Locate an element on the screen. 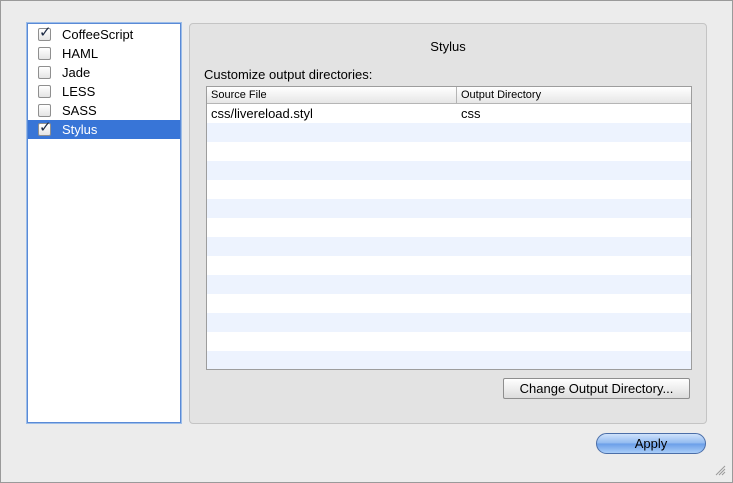 The width and height of the screenshot is (733, 483). column-header-output-directory: Output Directory is located at coordinates (574, 95).